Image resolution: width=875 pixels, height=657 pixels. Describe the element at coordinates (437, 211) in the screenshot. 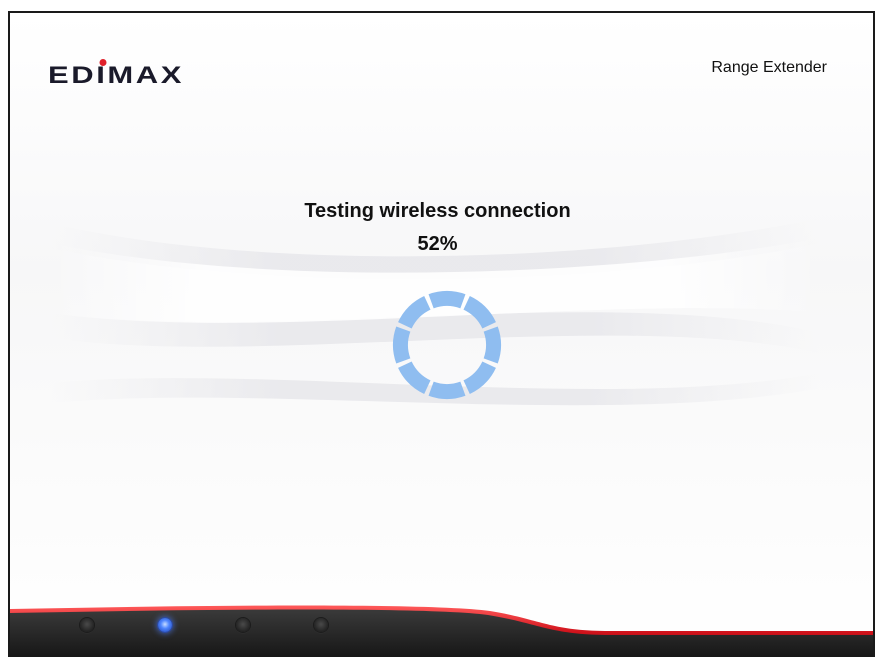

I see `status-message: Testing wireless connection` at that location.